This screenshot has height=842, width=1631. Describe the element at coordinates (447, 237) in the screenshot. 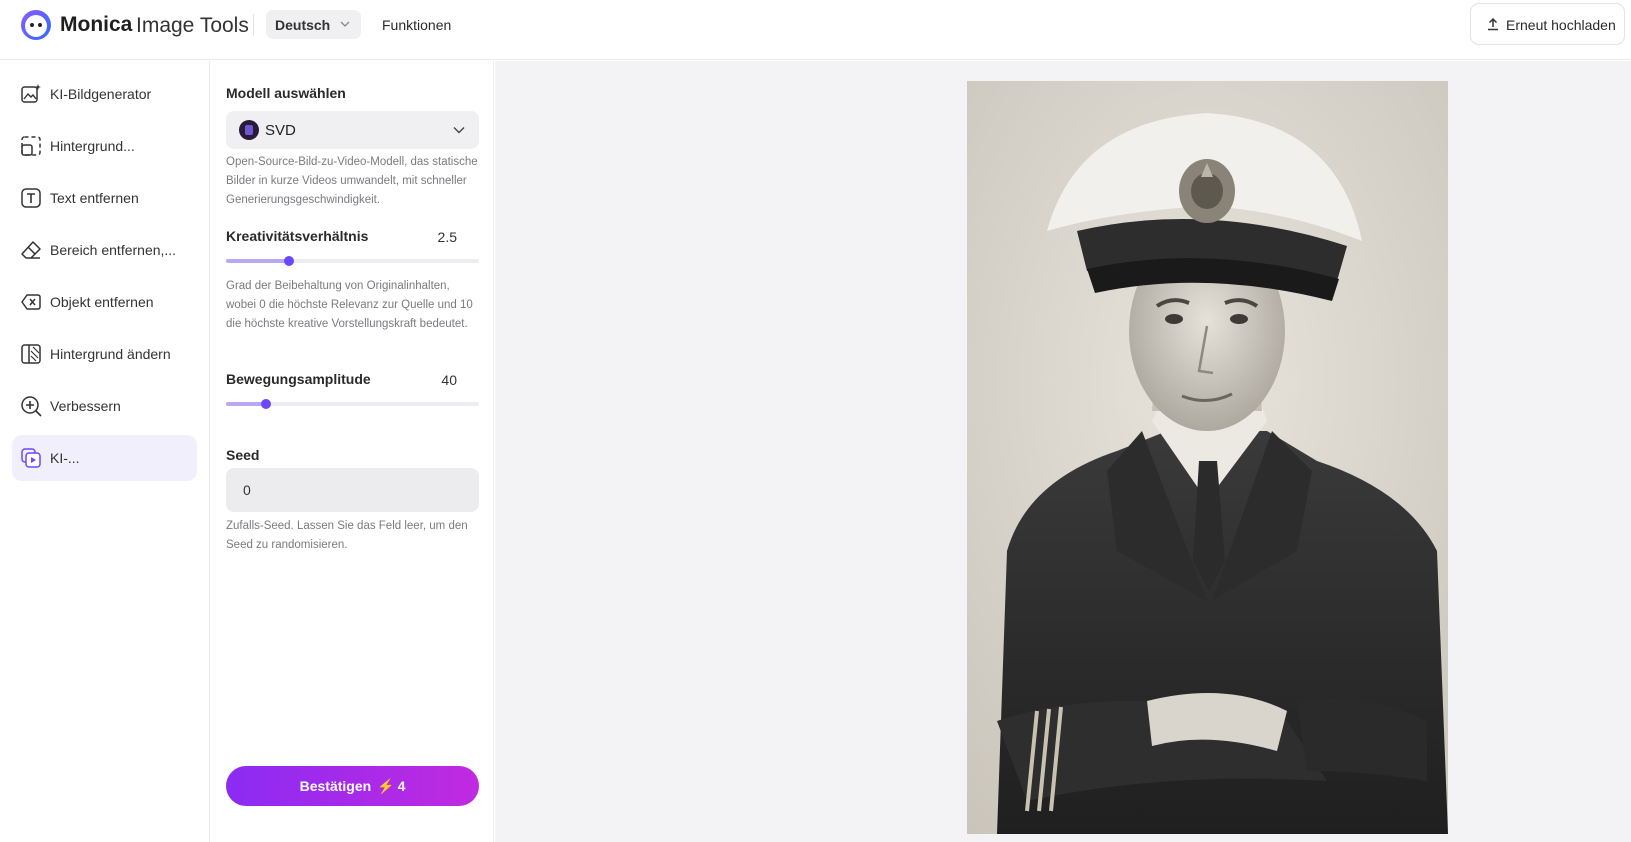

I see `creativity-value: 2.5` at that location.